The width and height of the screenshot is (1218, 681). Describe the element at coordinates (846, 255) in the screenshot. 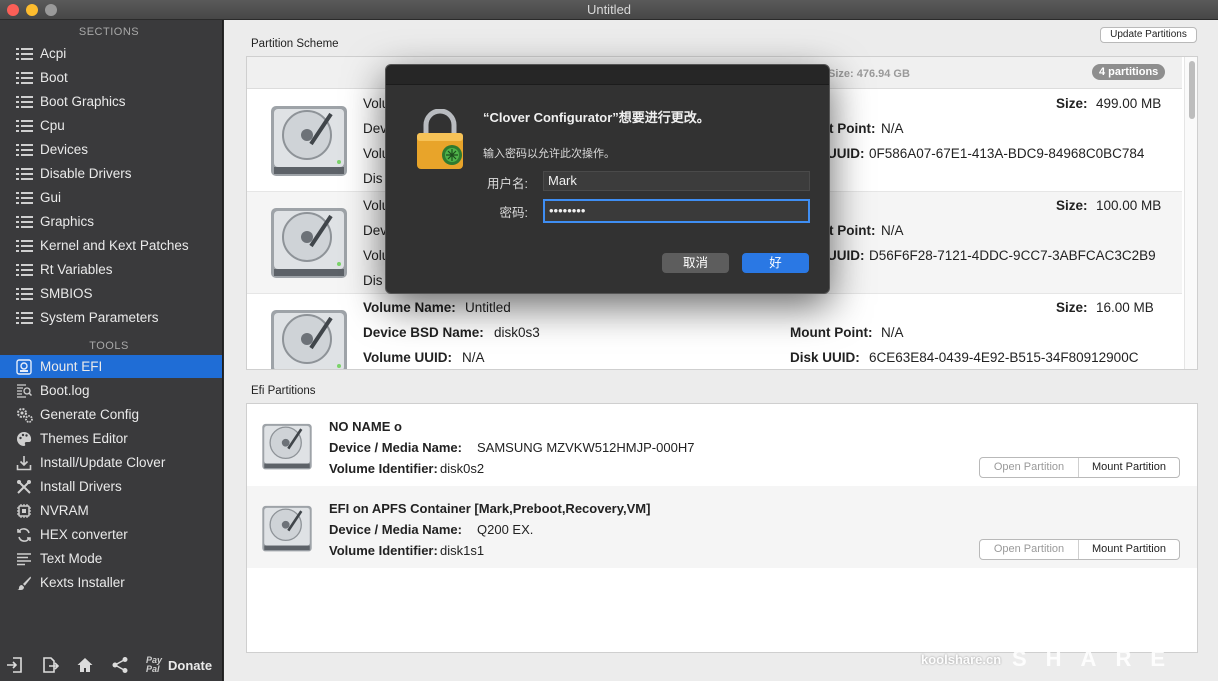

I see `disk-uuid-label: UUID:` at that location.